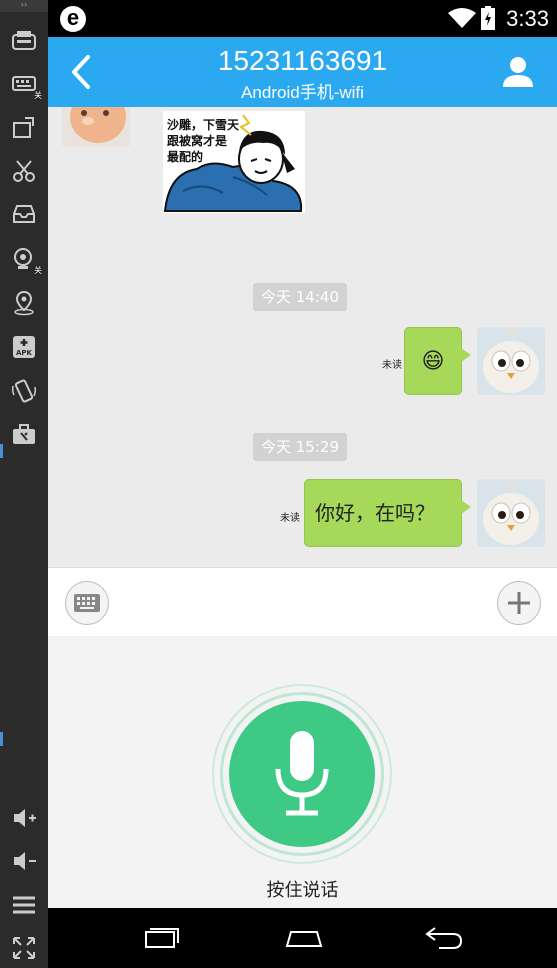  Describe the element at coordinates (24, 948) in the screenshot. I see `fullscreen-icon` at that location.